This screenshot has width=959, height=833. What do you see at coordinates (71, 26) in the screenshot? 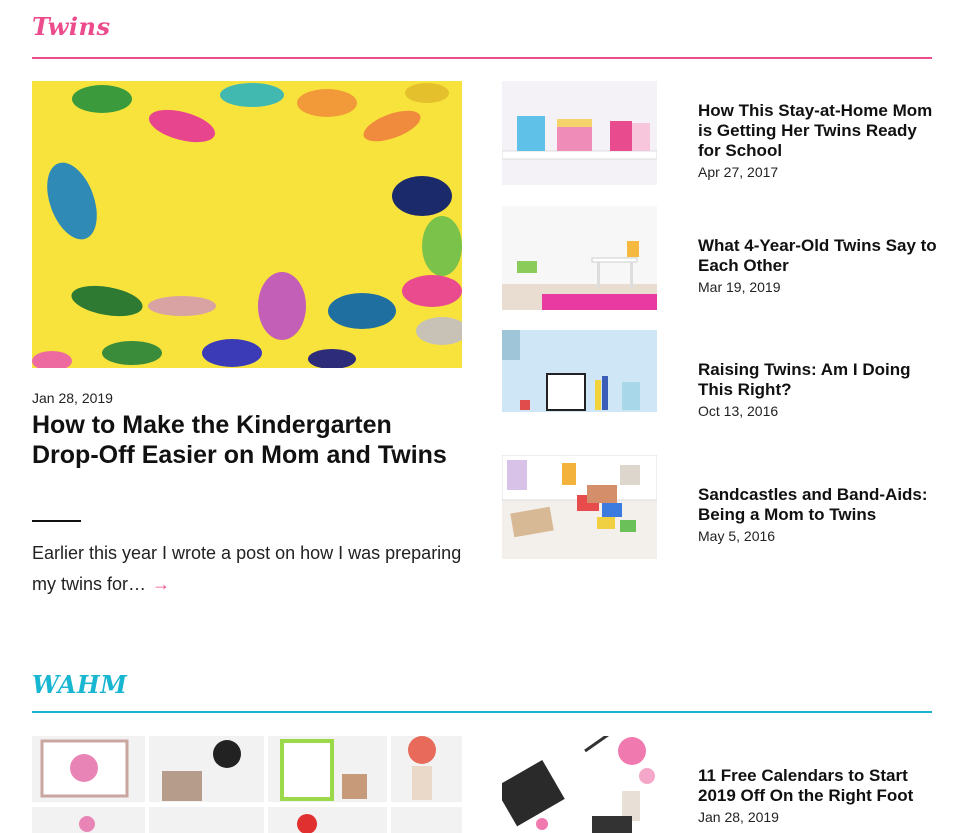
I see `twins-section-title: Twins` at bounding box center [71, 26].